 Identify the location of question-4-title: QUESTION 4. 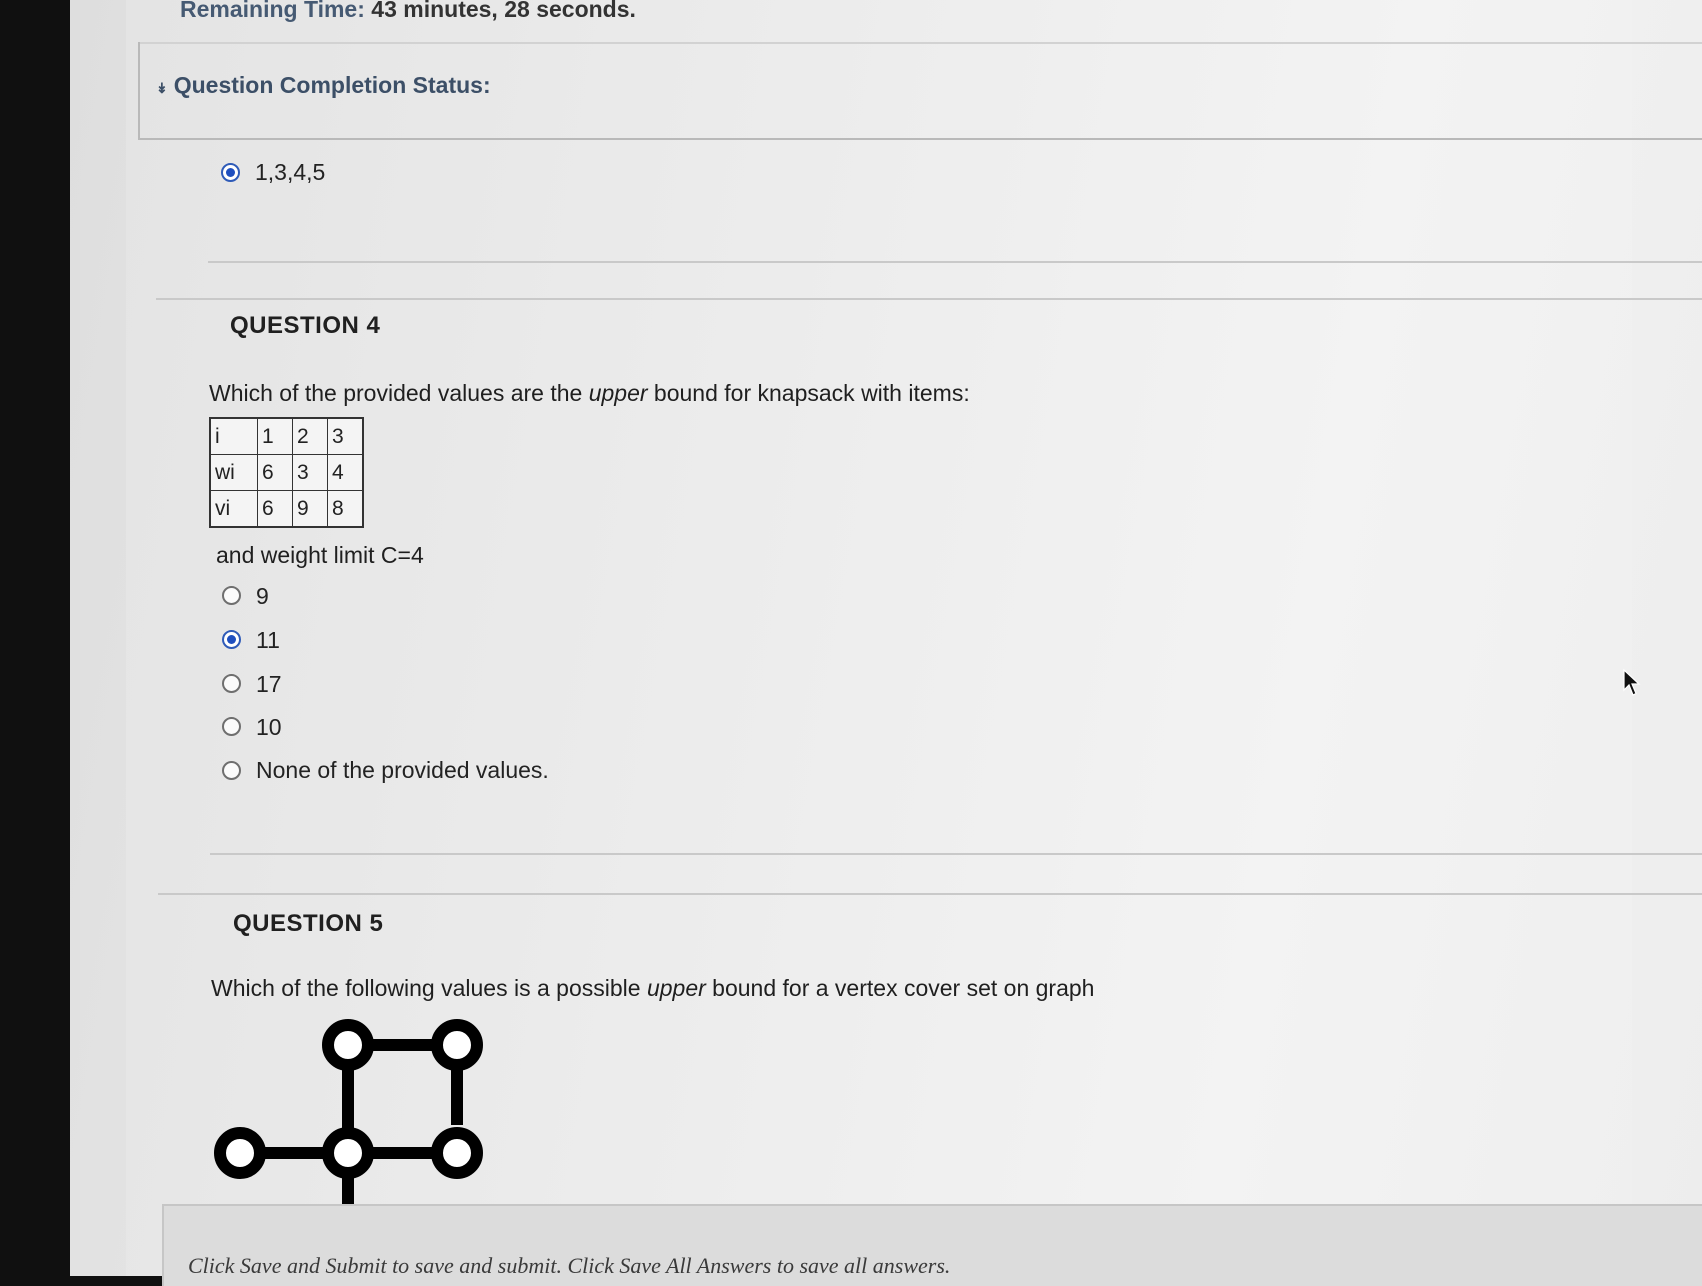
(305, 325).